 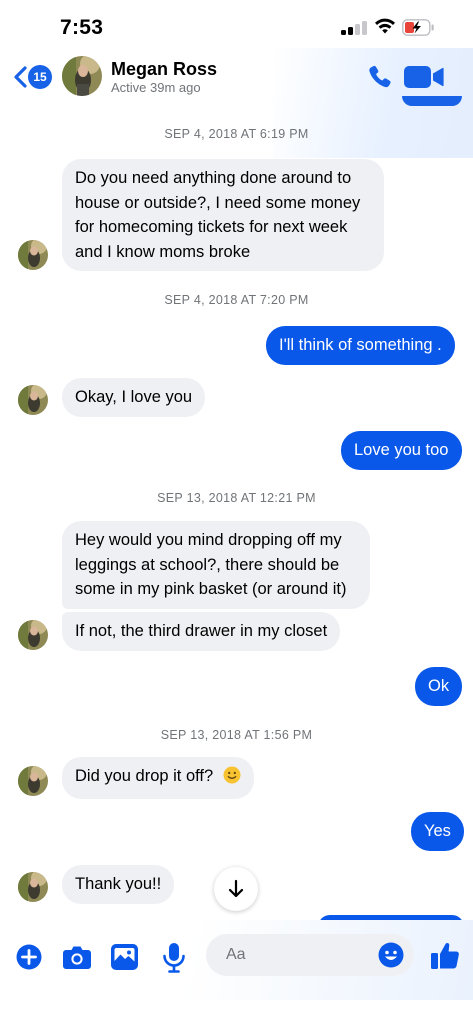 What do you see at coordinates (424, 77) in the screenshot?
I see `video-icon` at bounding box center [424, 77].